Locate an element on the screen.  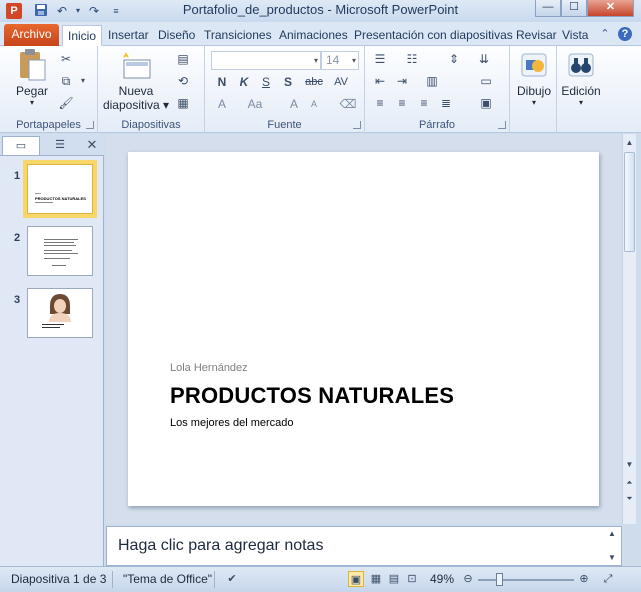
reading-view-icon: ▤ is located at coordinates (394, 579).